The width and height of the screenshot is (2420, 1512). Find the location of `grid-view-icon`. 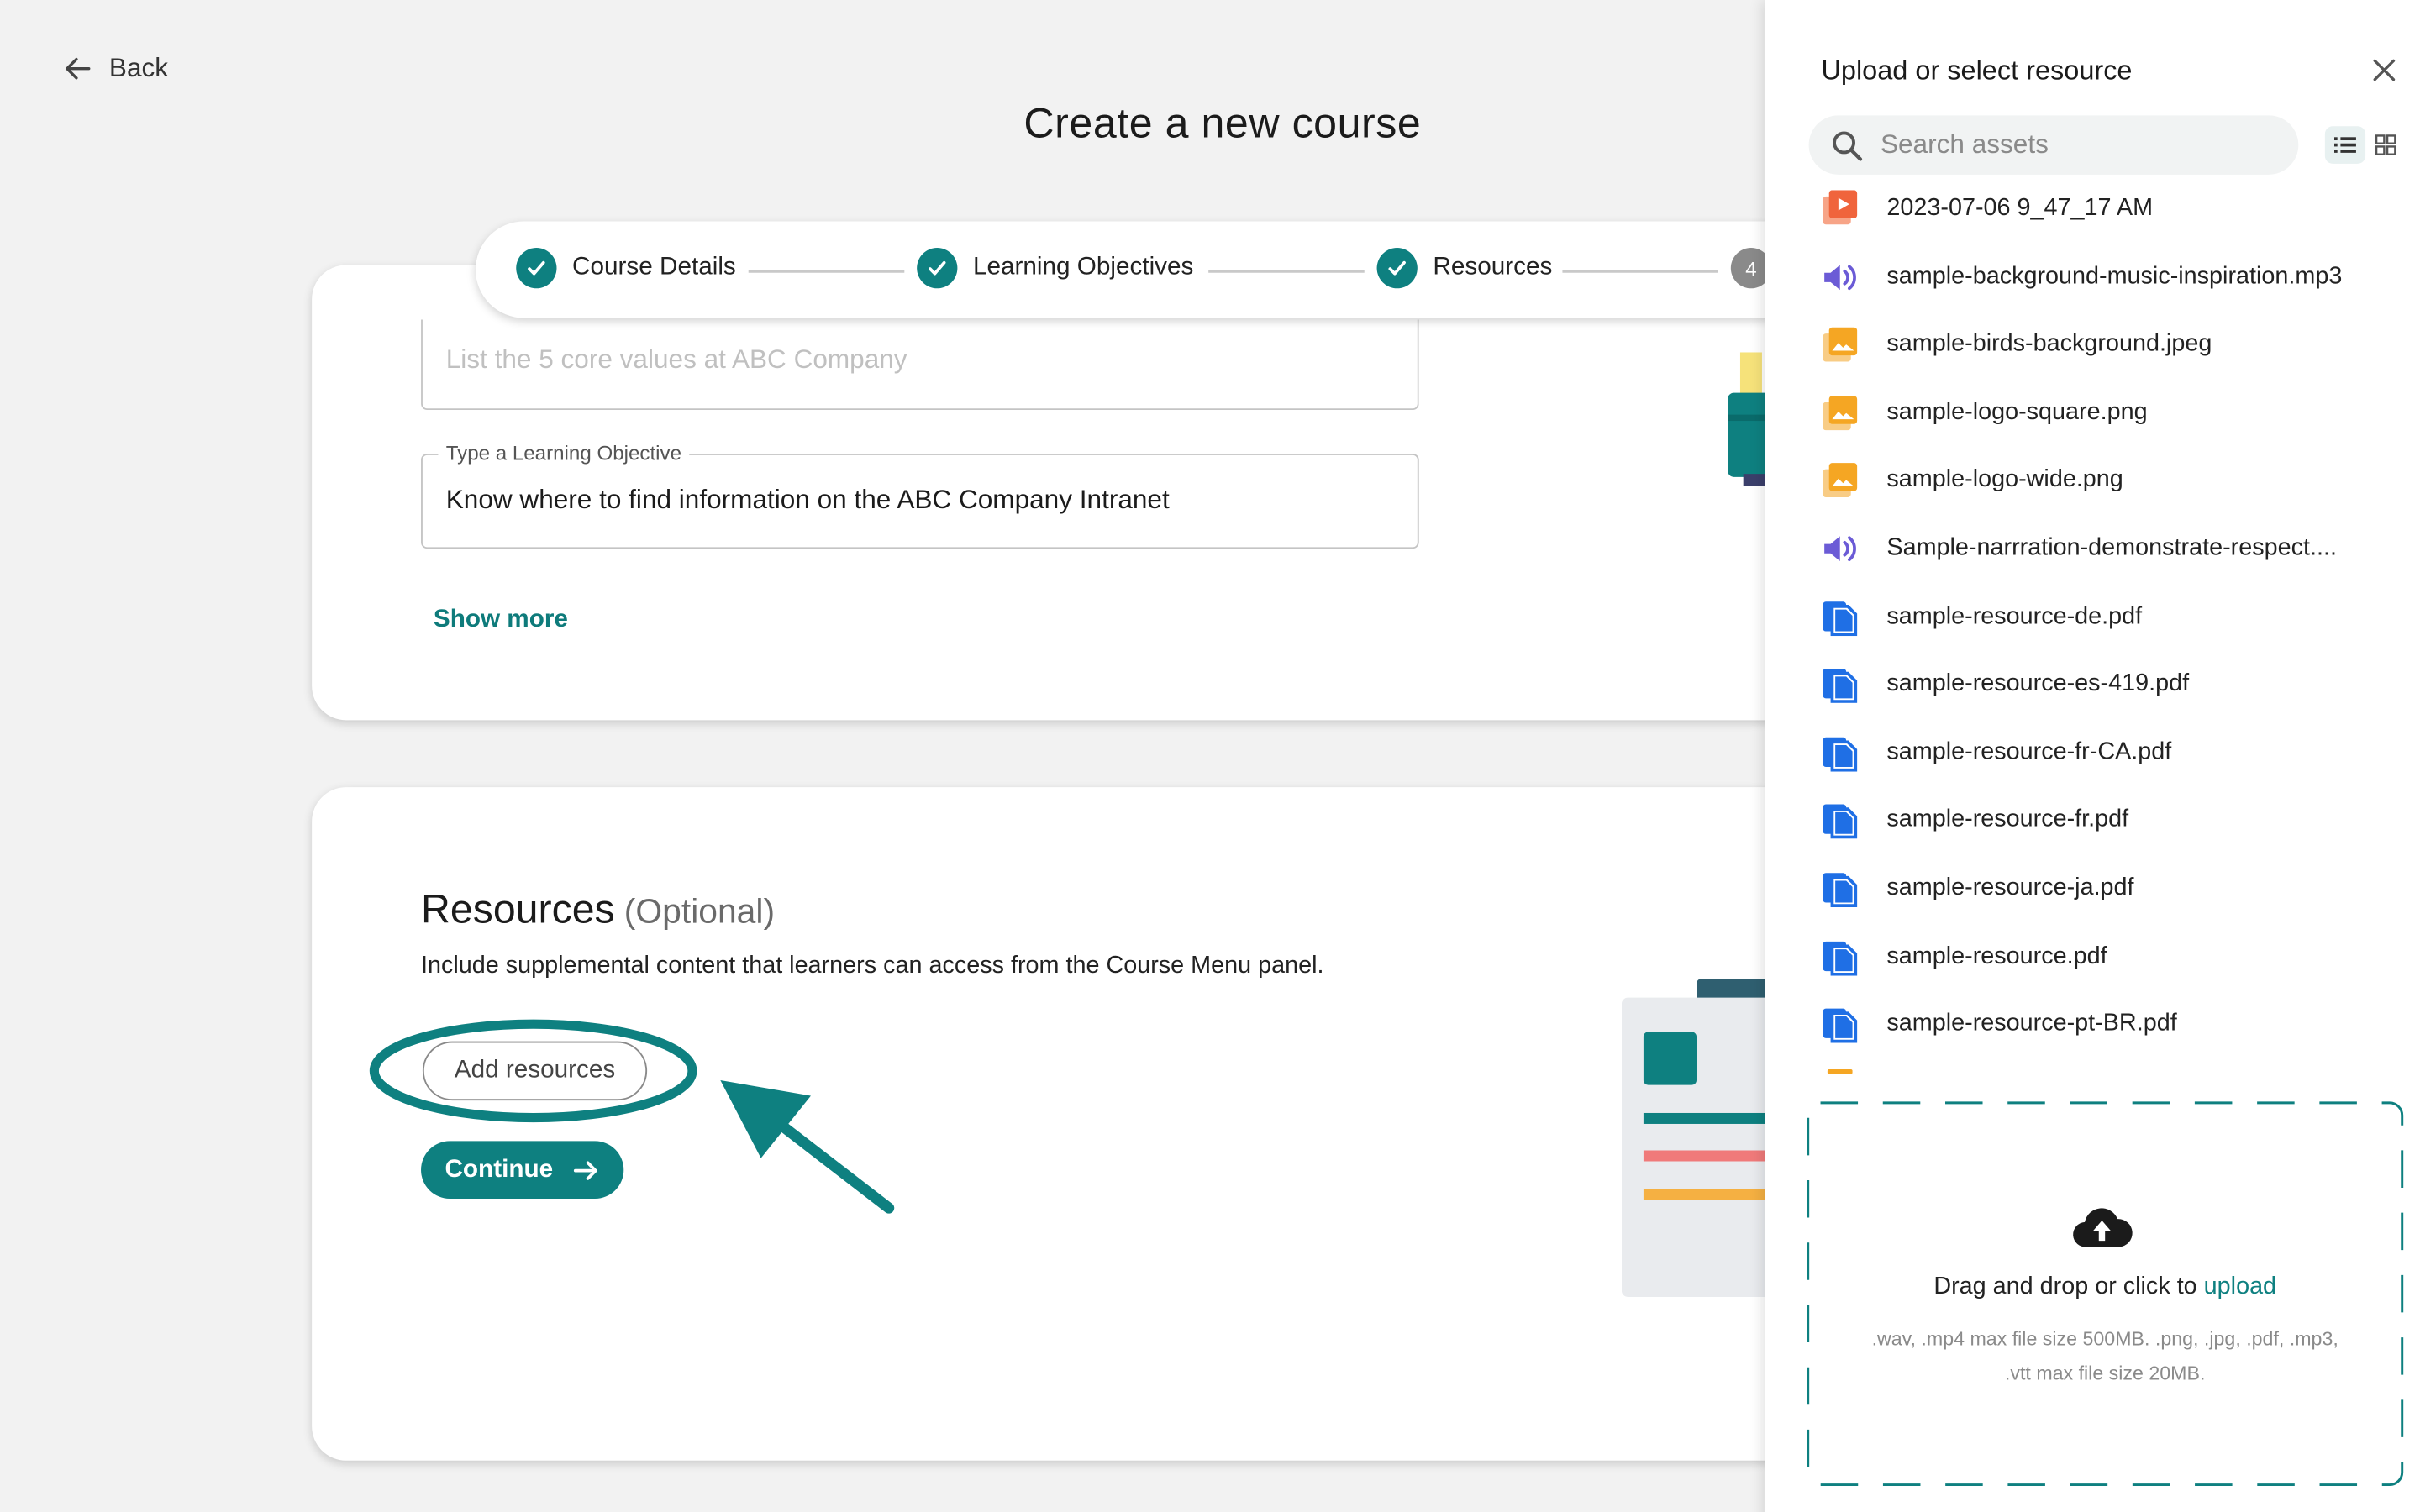

grid-view-icon is located at coordinates (2386, 144).